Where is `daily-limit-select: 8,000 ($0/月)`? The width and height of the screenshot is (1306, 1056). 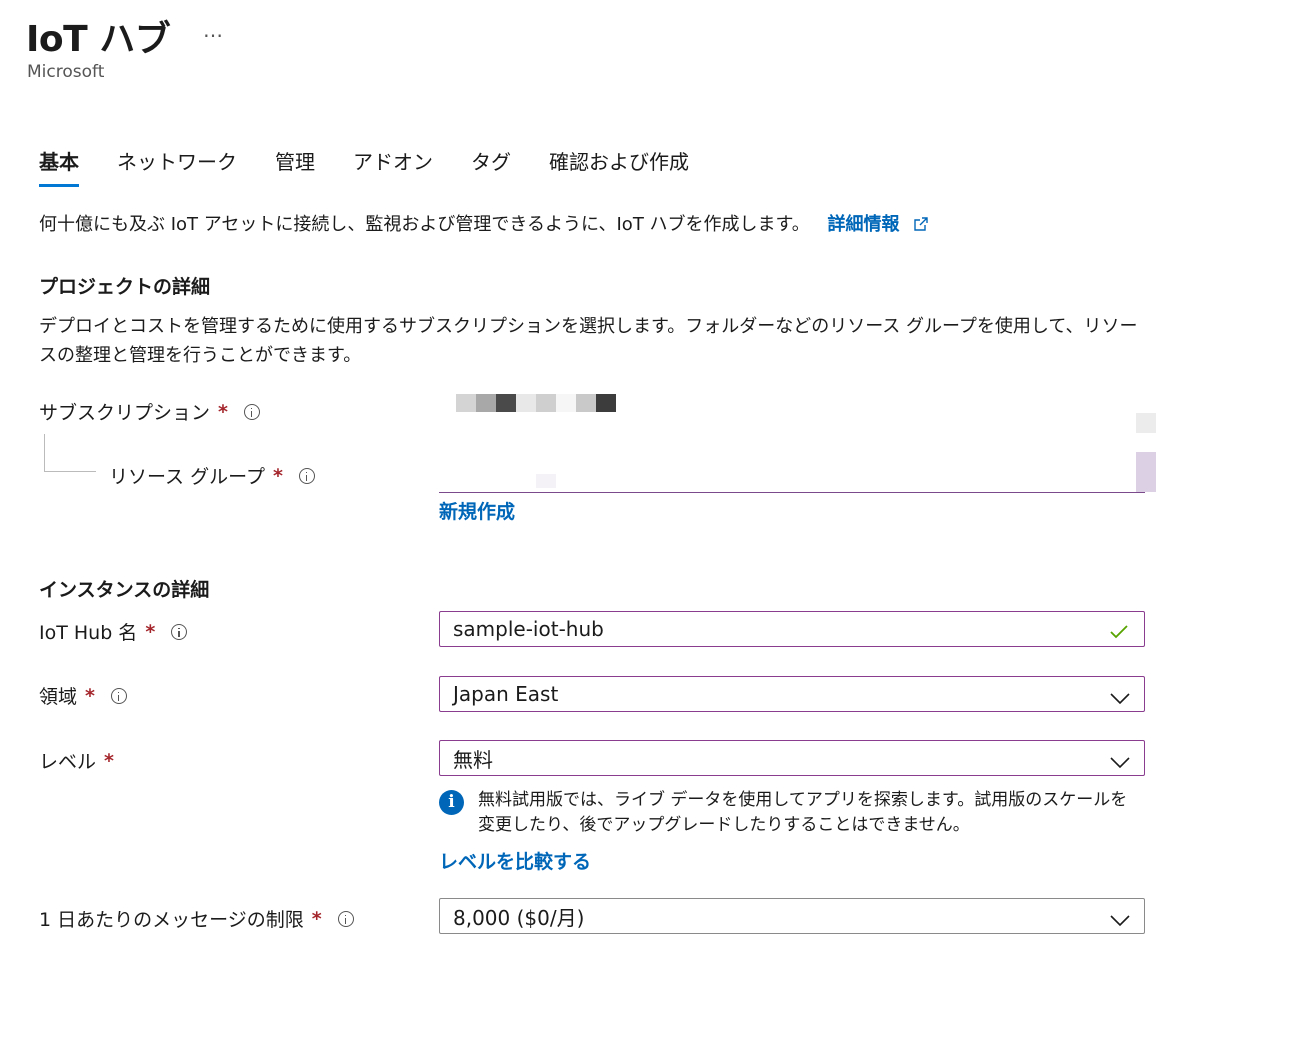
daily-limit-select: 8,000 ($0/月) is located at coordinates (792, 916).